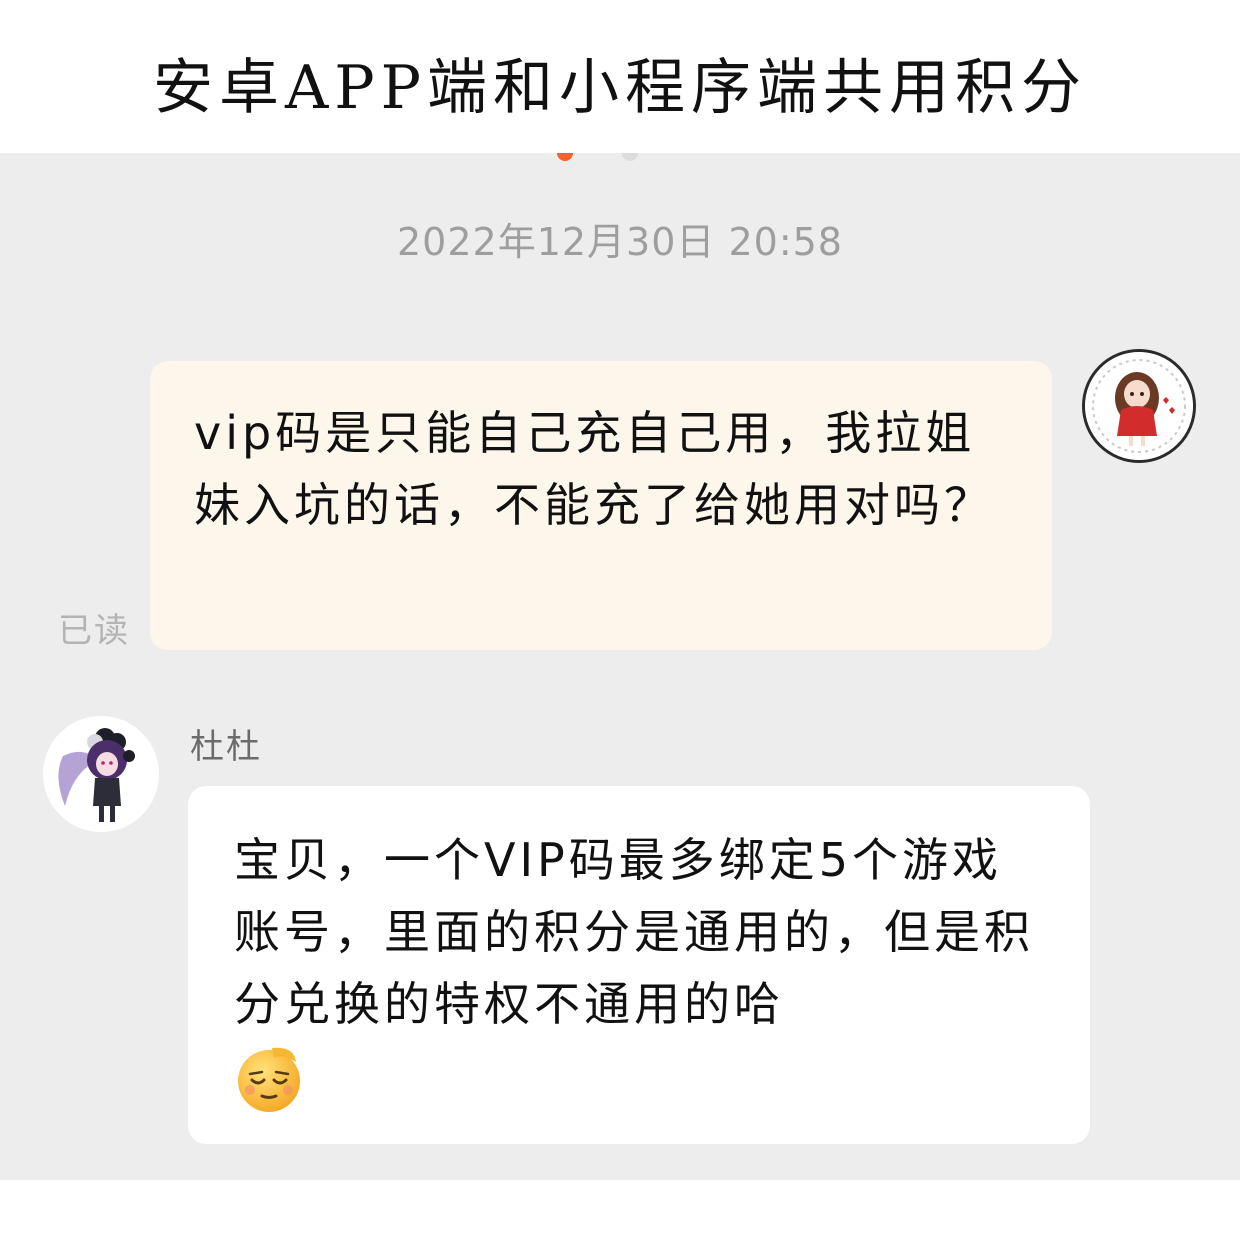 This screenshot has width=1240, height=1240. Describe the element at coordinates (269, 1079) in the screenshot. I see `relieved-face-icon` at that location.